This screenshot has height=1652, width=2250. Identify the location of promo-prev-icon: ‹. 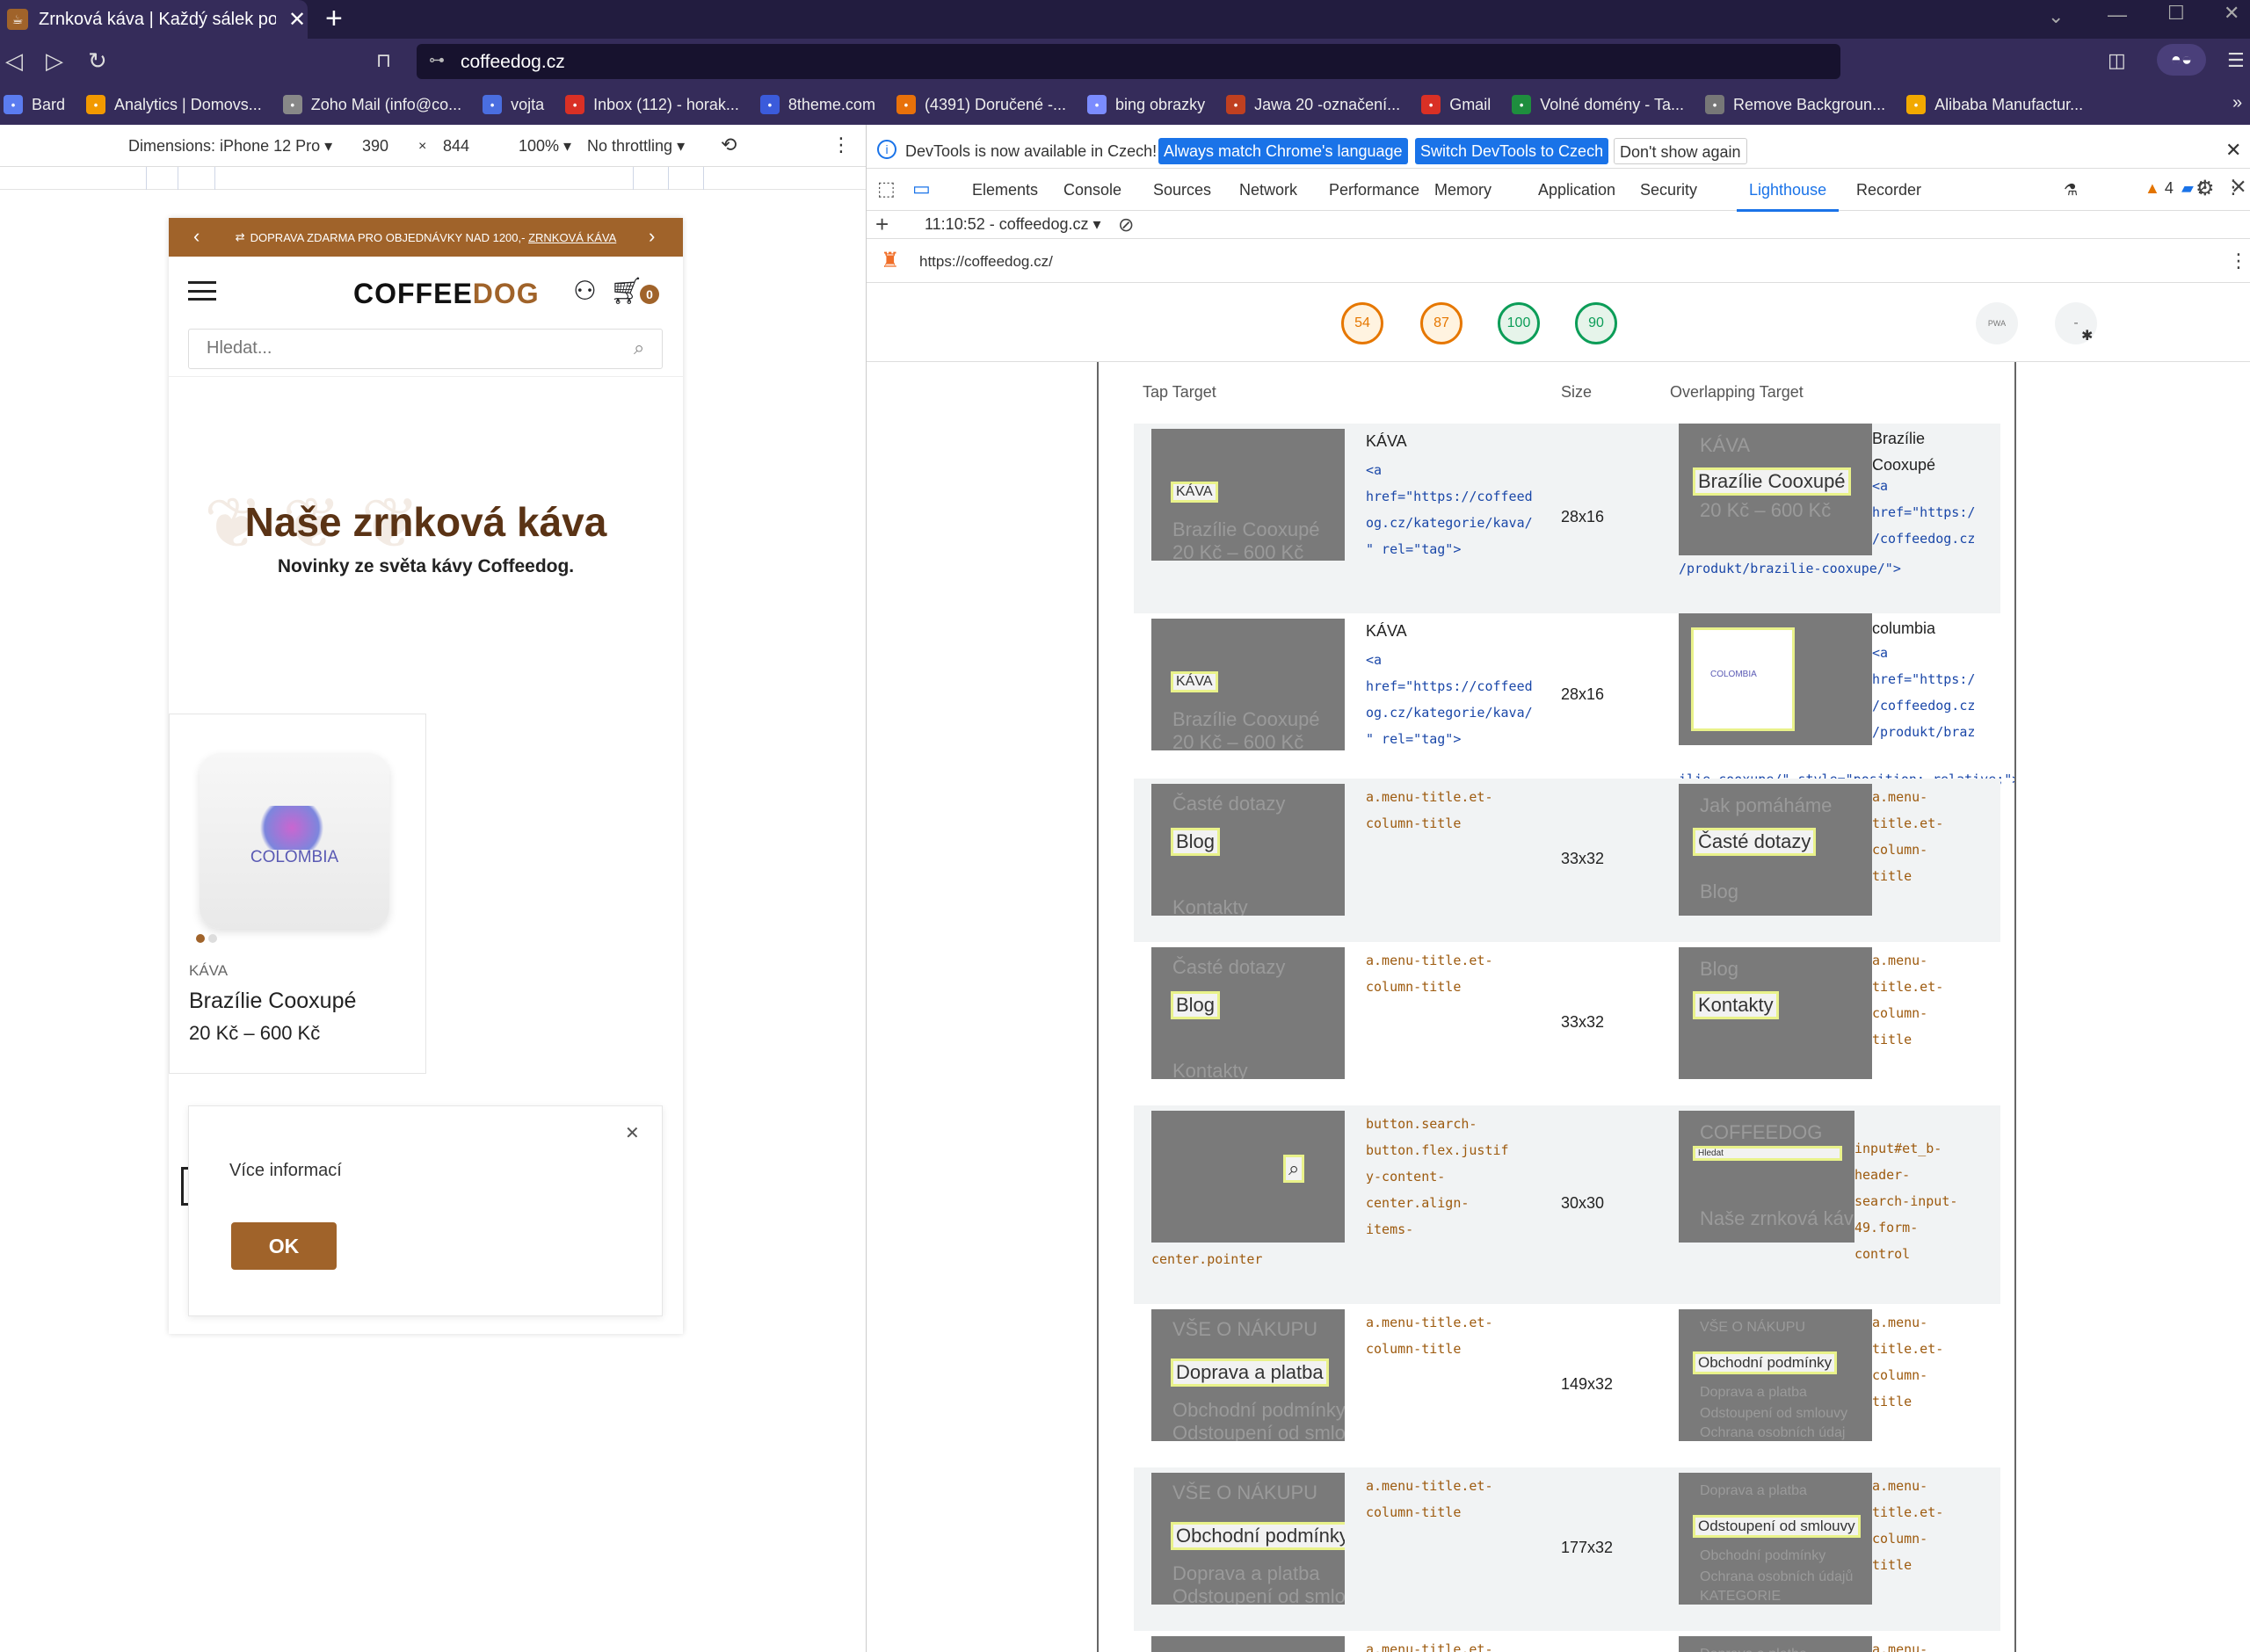
(196, 237).